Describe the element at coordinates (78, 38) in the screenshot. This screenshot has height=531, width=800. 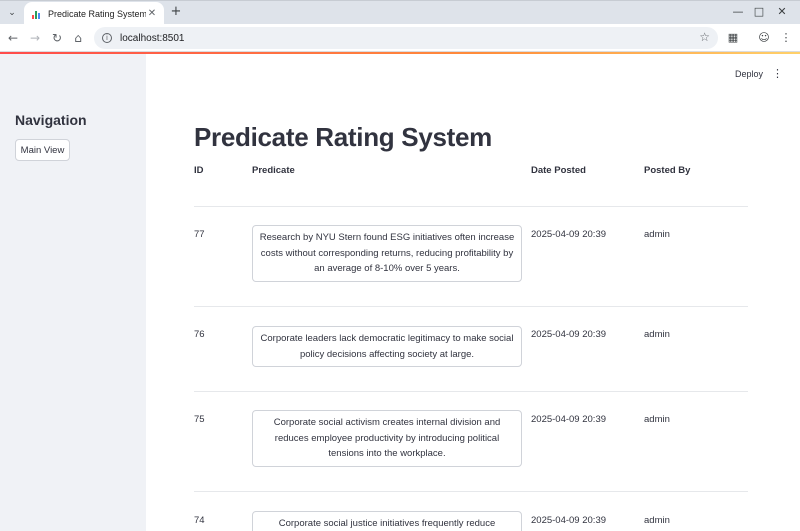
I see `home-icon: ⌂` at that location.